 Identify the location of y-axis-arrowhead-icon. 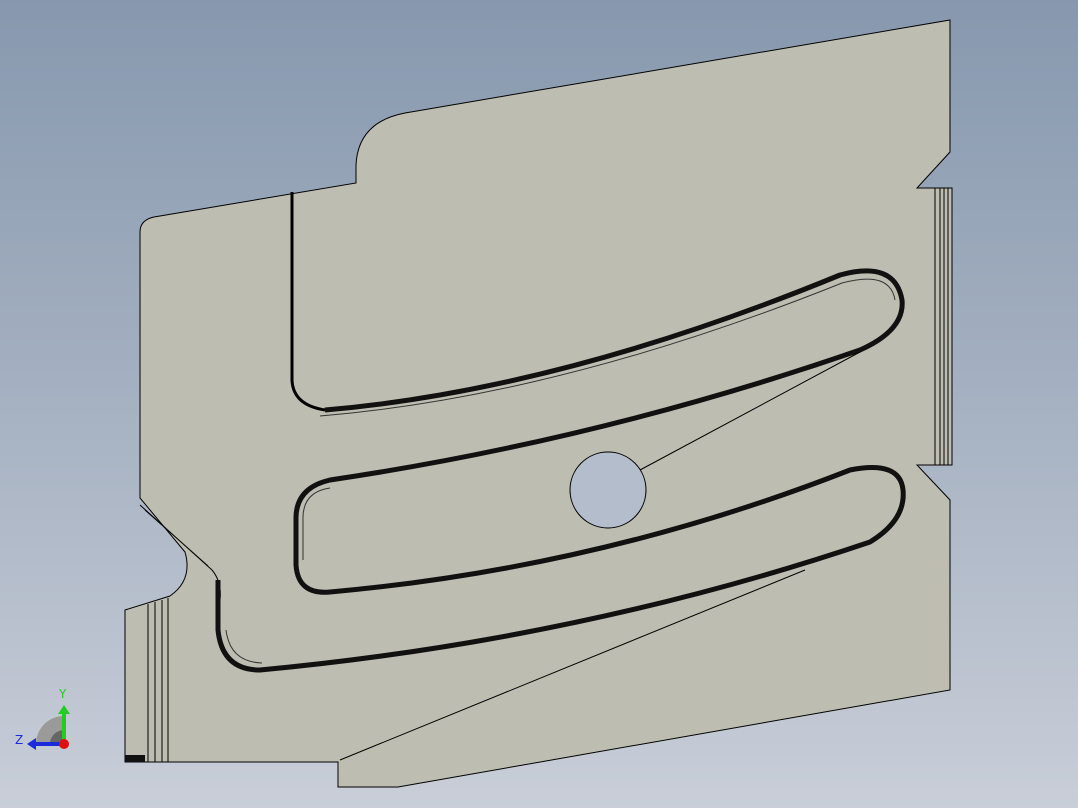
(64, 709).